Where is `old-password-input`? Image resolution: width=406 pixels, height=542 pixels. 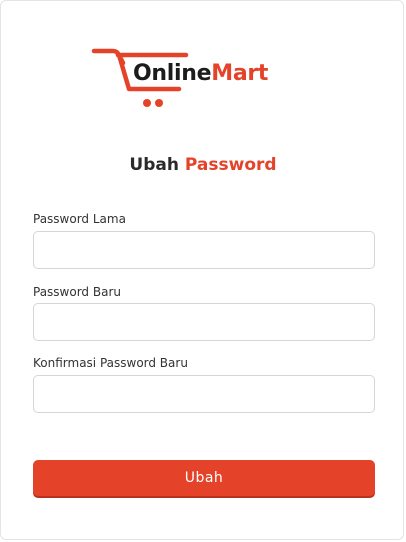
old-password-input is located at coordinates (204, 250).